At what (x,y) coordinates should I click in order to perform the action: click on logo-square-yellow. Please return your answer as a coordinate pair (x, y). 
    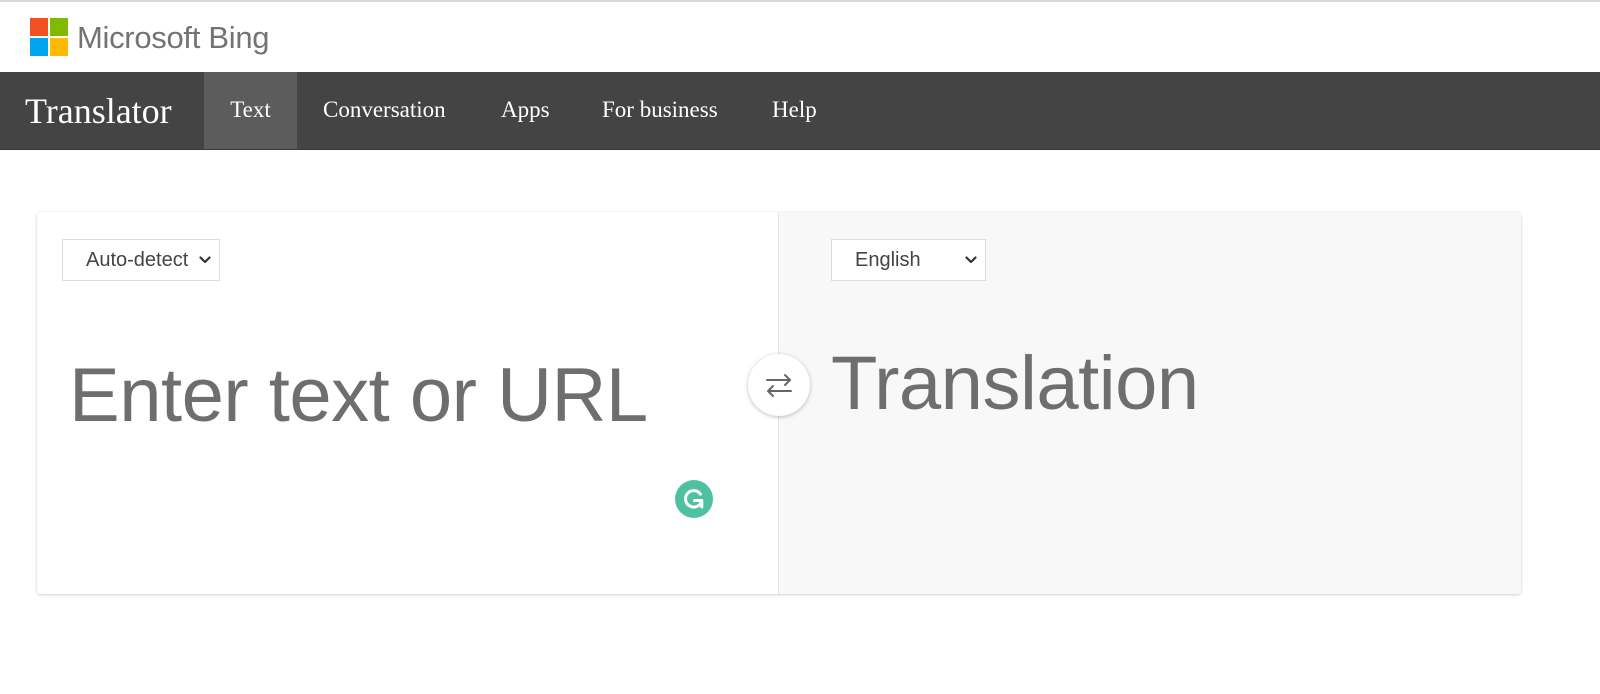
    Looking at the image, I should click on (59, 47).